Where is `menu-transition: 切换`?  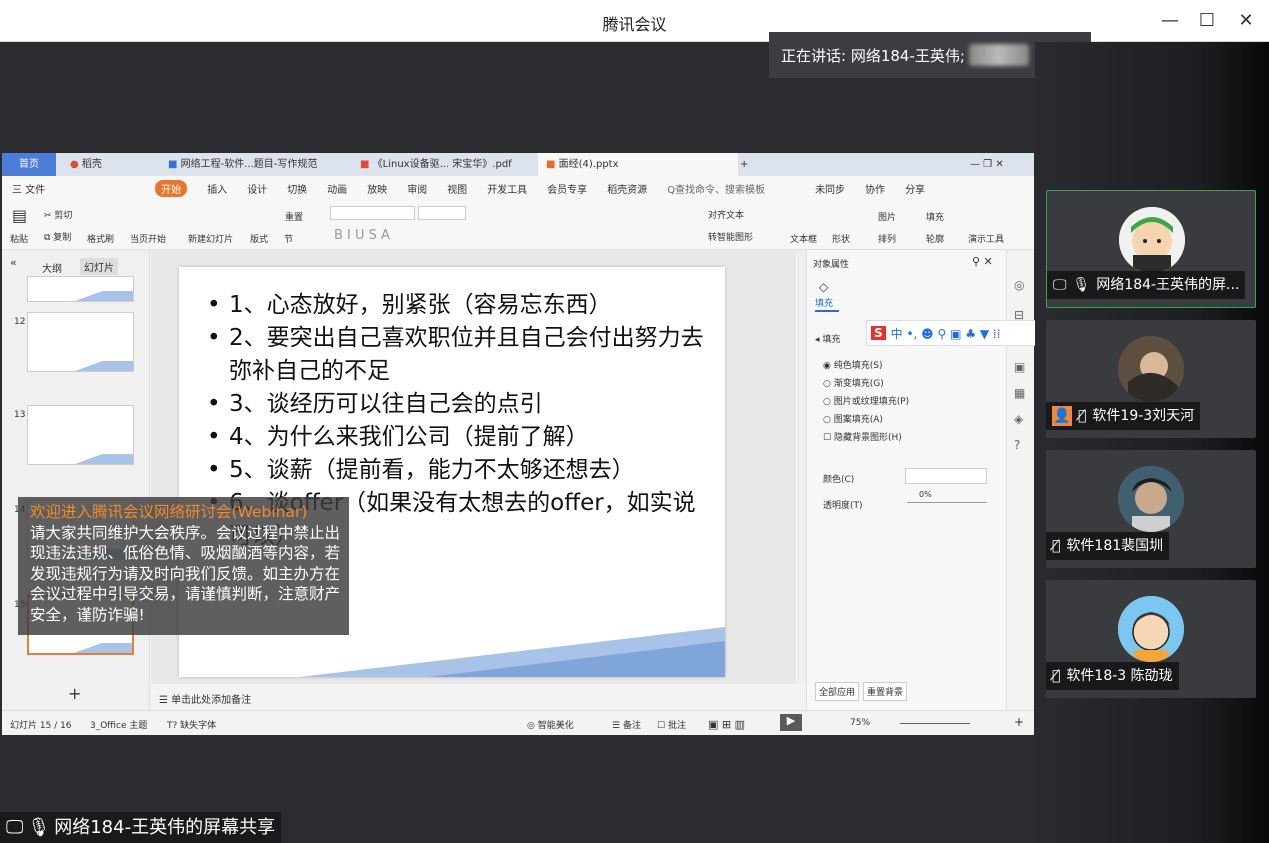
menu-transition: 切换 is located at coordinates (297, 188).